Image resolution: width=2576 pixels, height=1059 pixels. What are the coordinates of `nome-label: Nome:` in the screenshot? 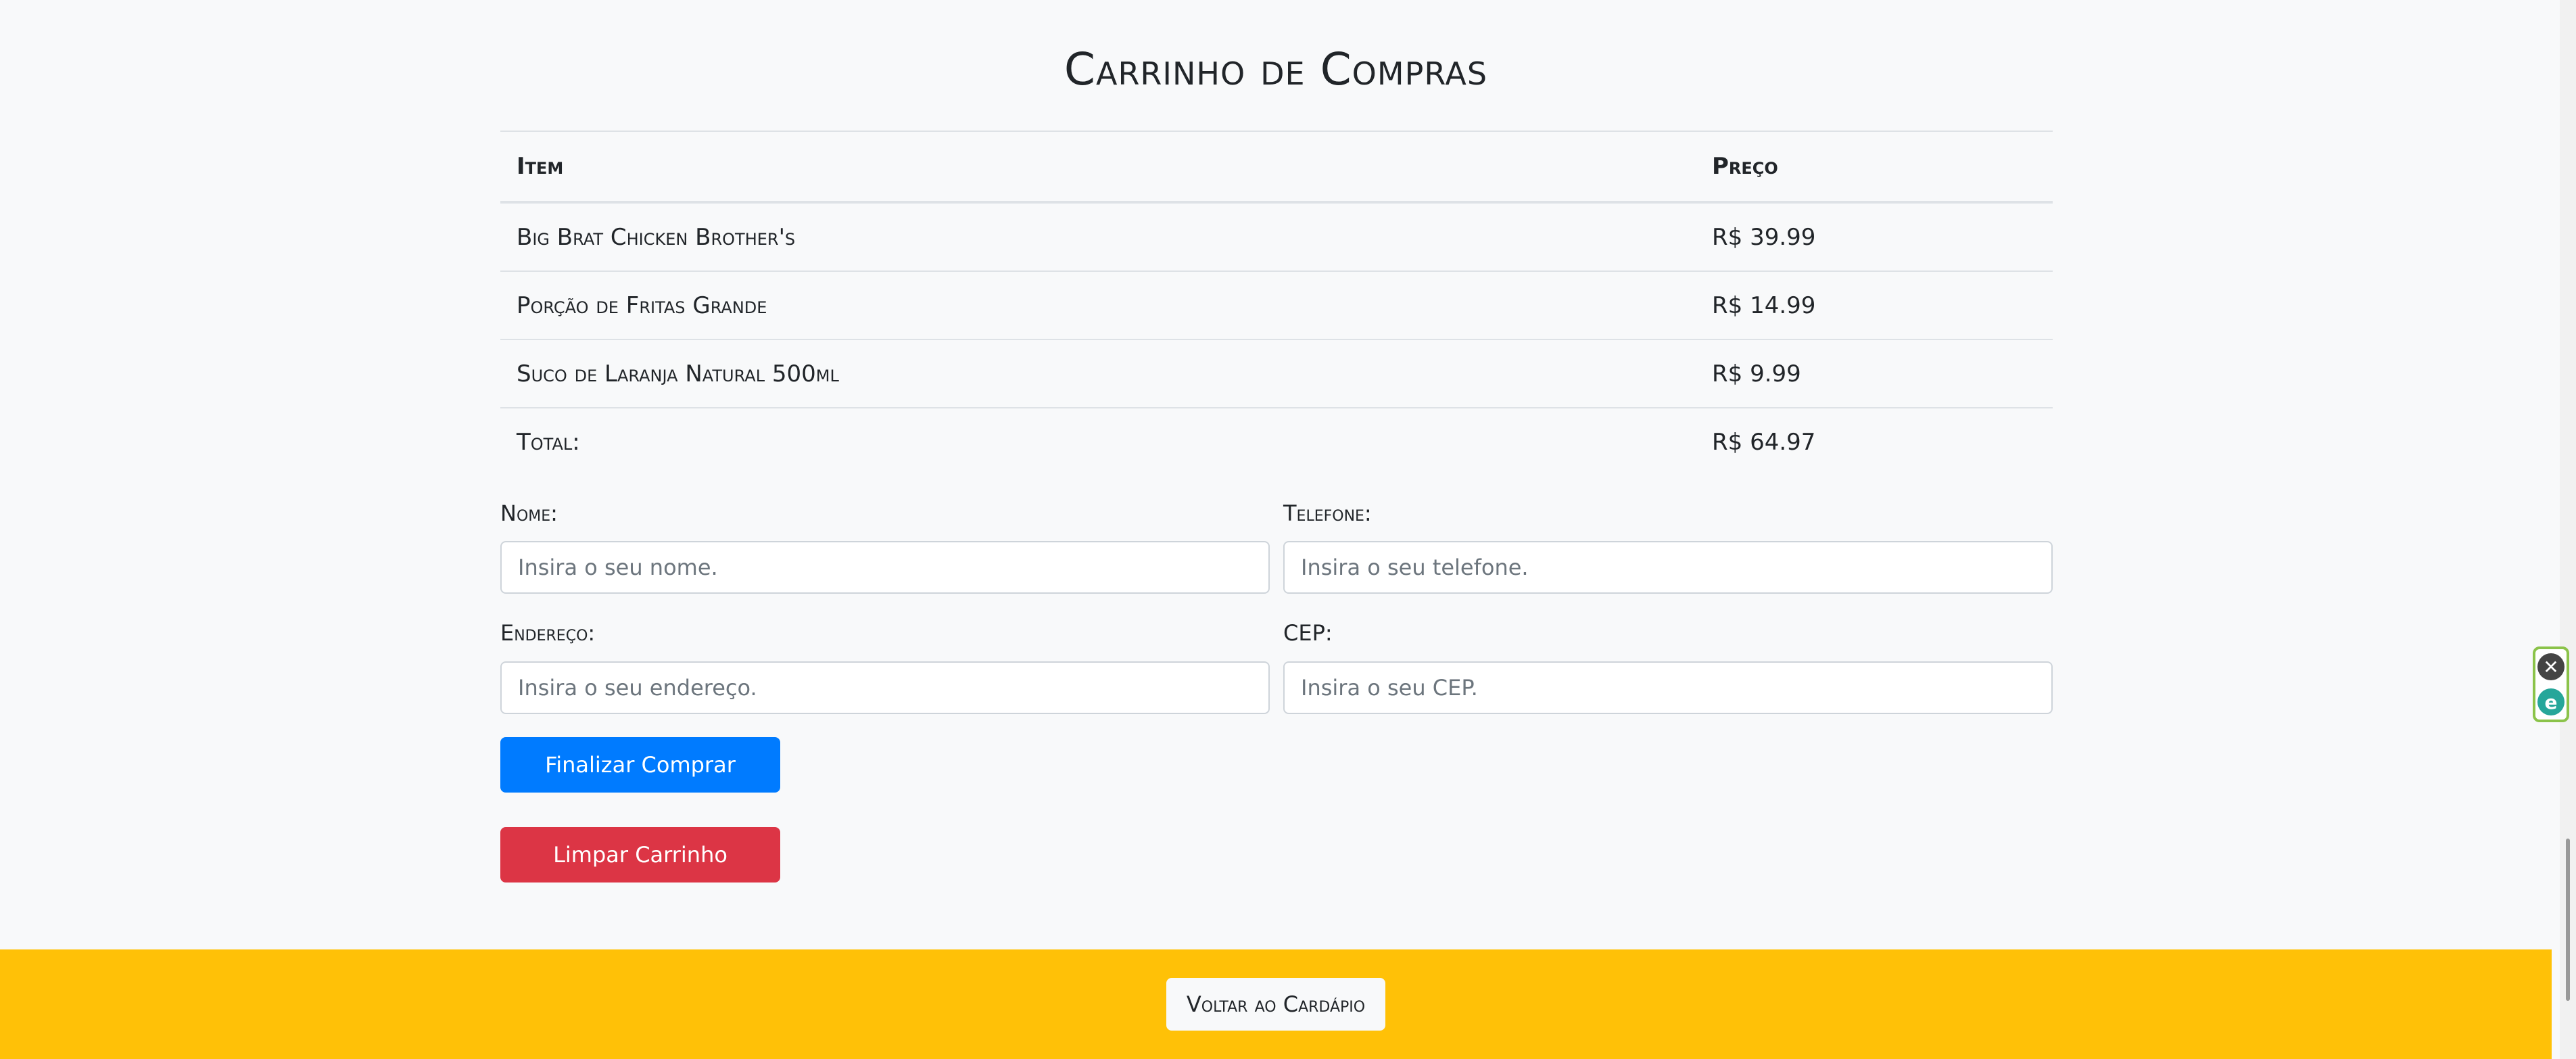 It's located at (529, 513).